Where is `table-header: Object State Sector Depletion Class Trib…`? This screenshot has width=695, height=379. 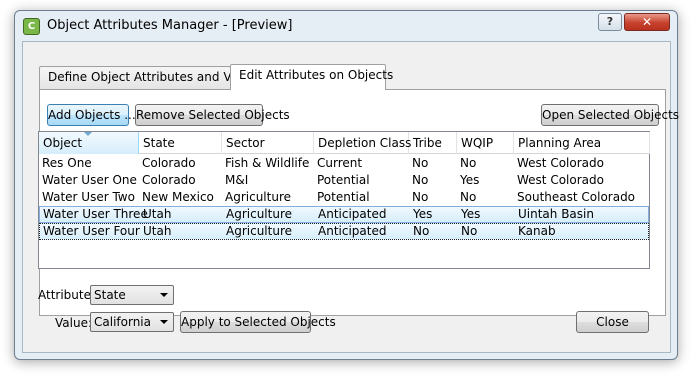
table-header: Object State Sector Depletion Class Trib… is located at coordinates (344, 143).